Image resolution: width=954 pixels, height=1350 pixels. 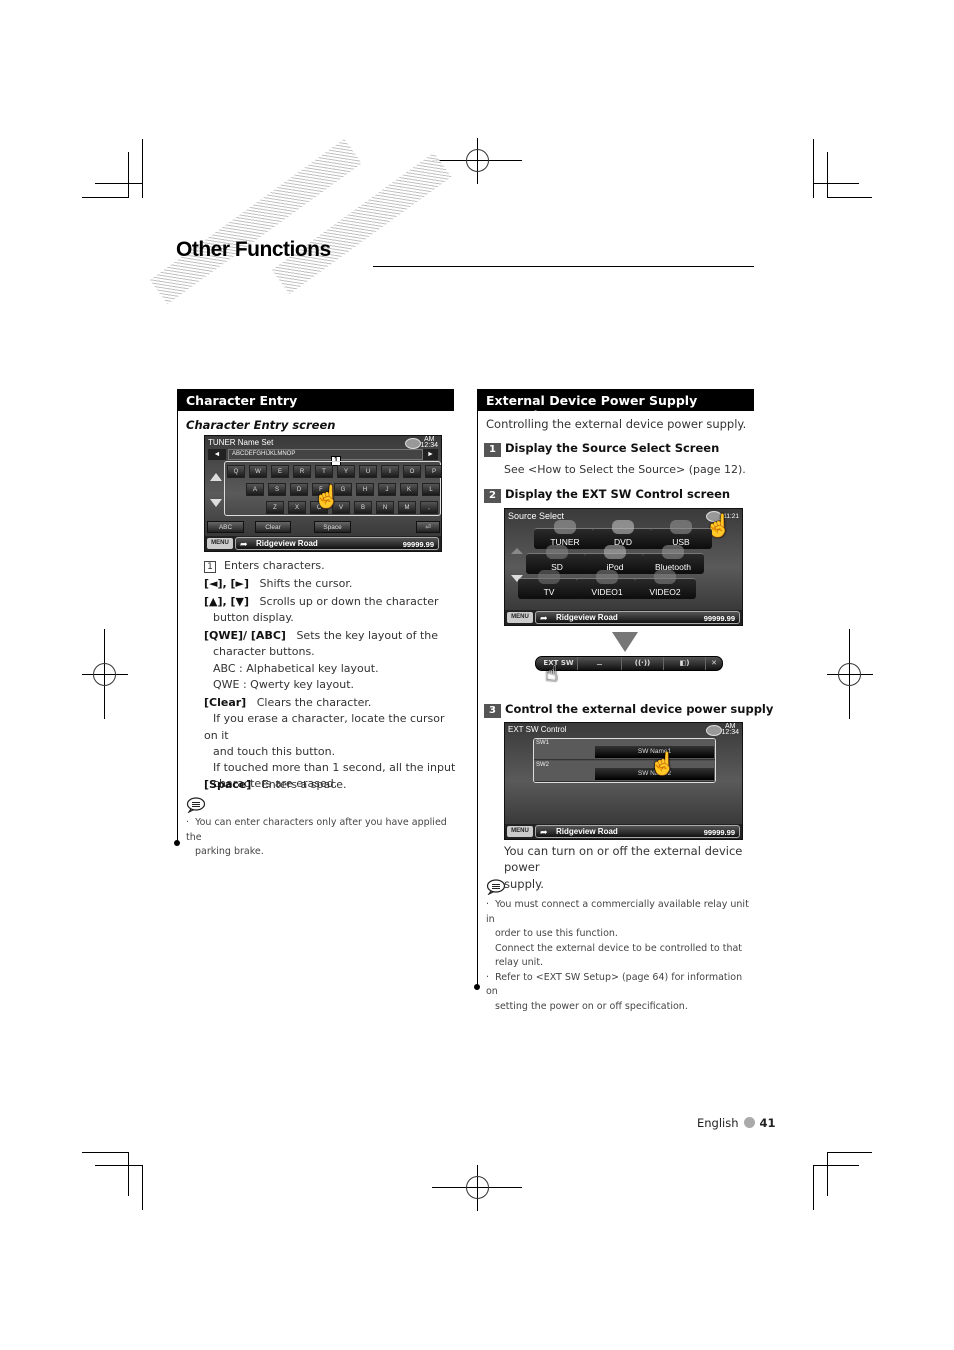 I want to click on key-button: N, so click(x=385, y=507).